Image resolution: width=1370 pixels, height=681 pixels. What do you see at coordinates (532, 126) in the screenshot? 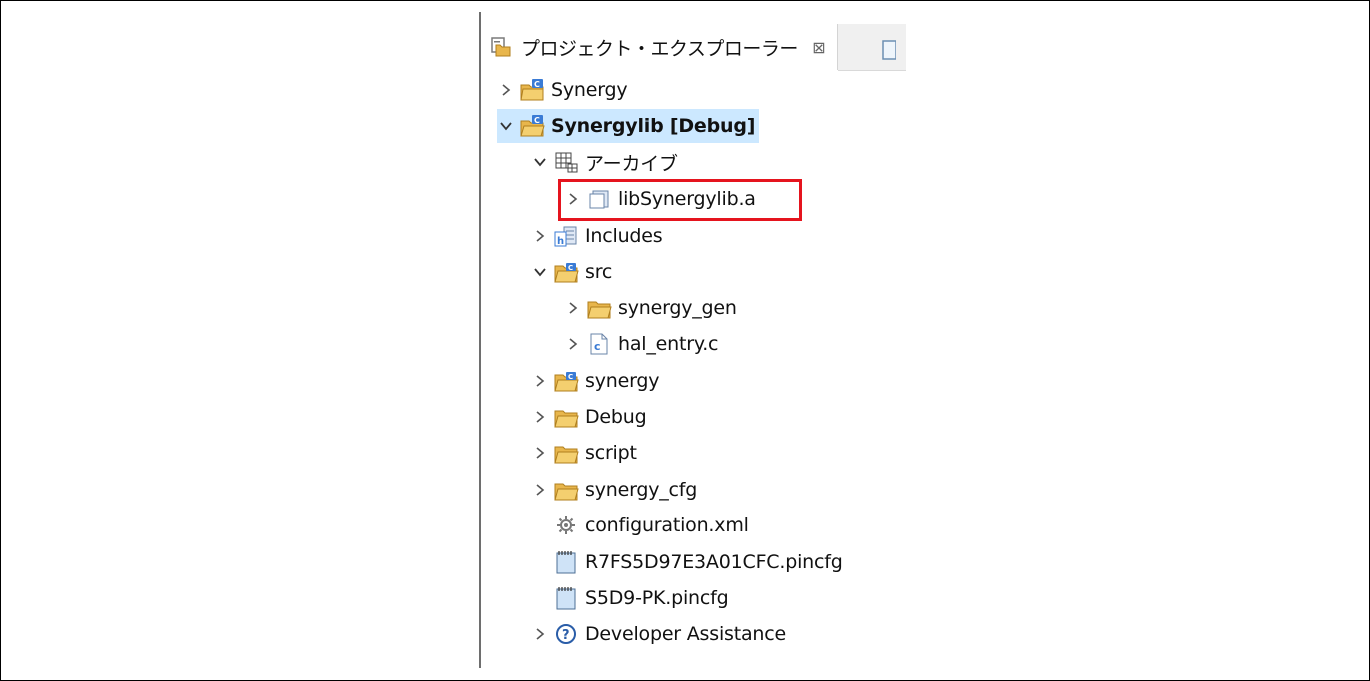
I see `c-project-open-icon: C` at bounding box center [532, 126].